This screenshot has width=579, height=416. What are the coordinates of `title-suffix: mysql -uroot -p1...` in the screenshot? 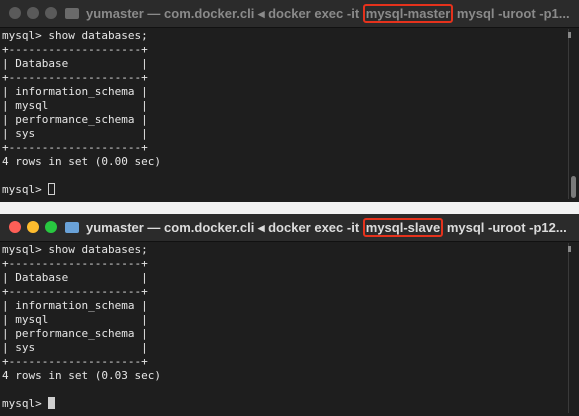 It's located at (511, 13).